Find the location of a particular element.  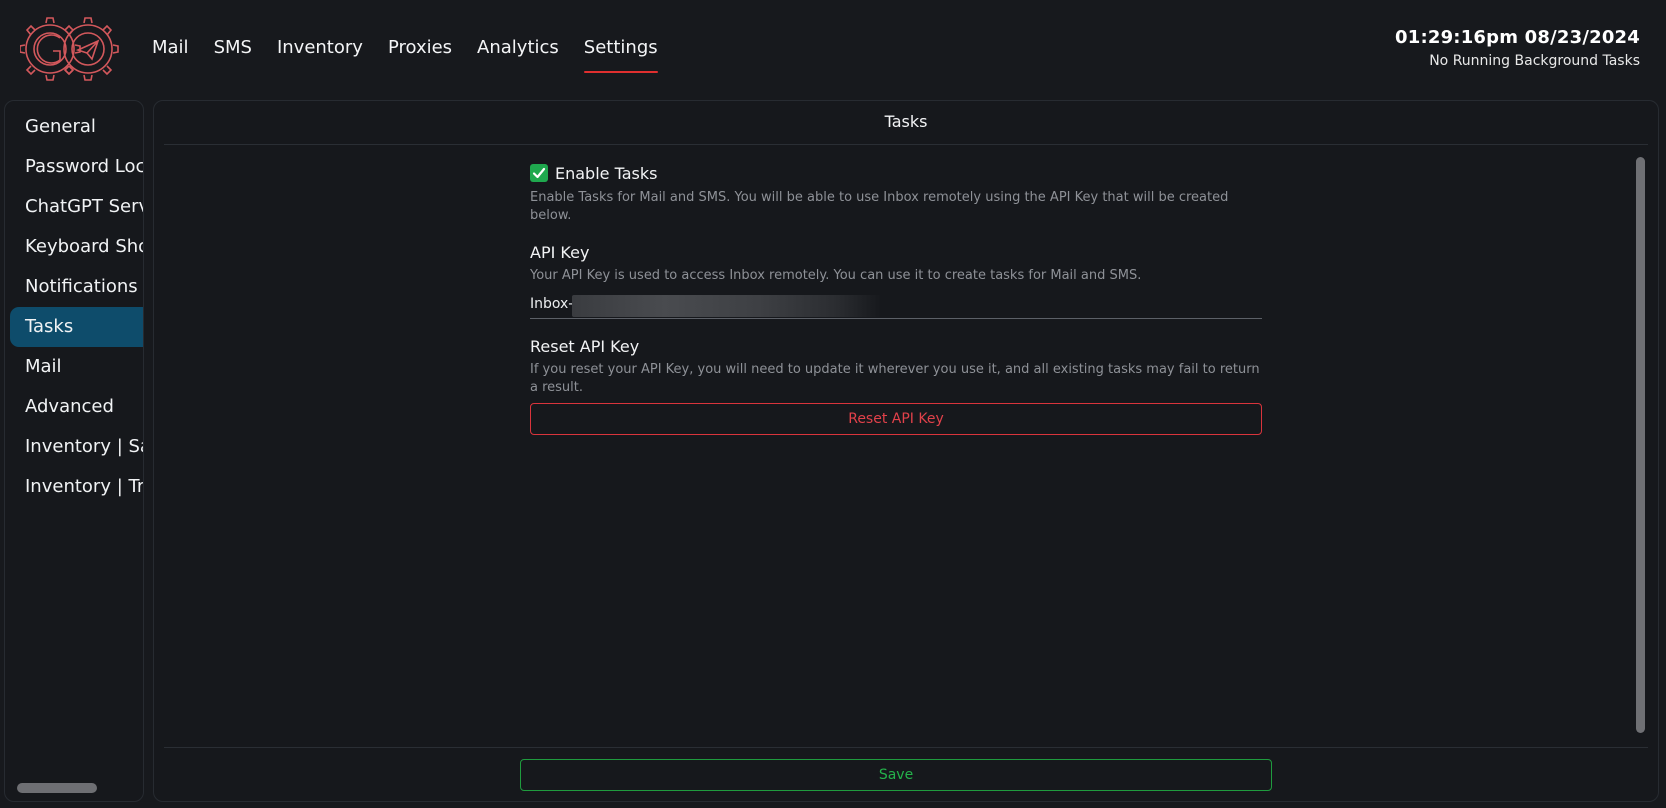

api-key-title: API Key is located at coordinates (560, 252).